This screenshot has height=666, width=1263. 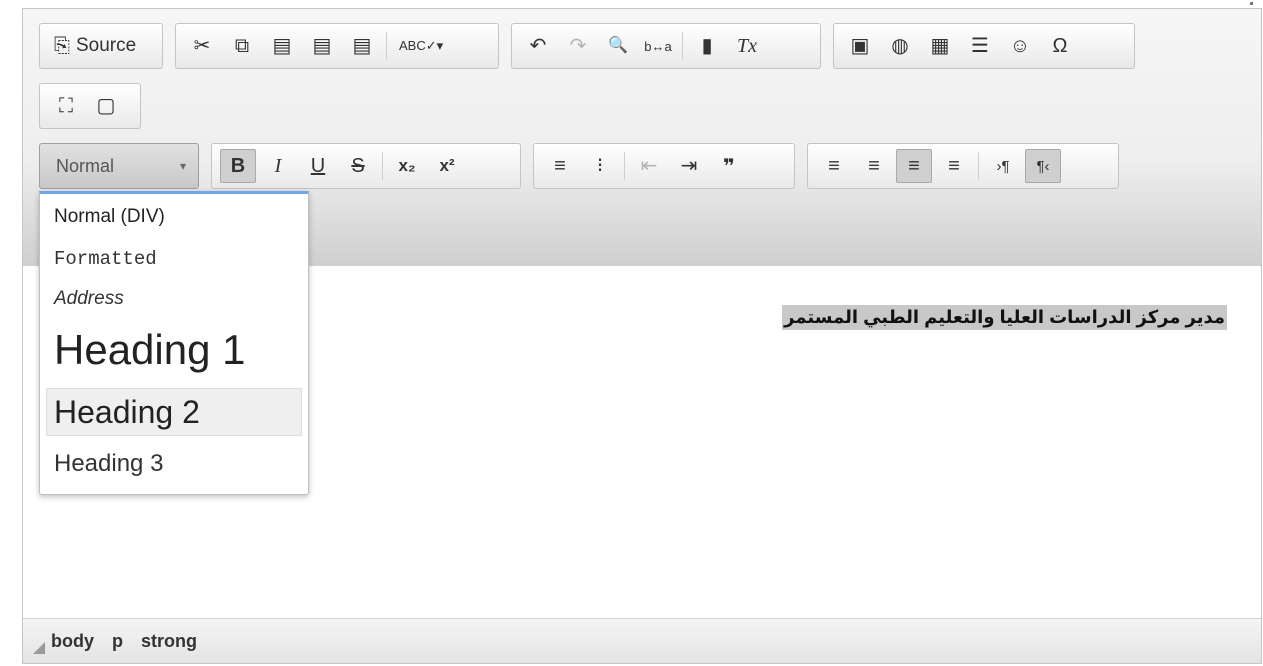 I want to click on format-option-heading-1: Heading 1, so click(x=149, y=350).